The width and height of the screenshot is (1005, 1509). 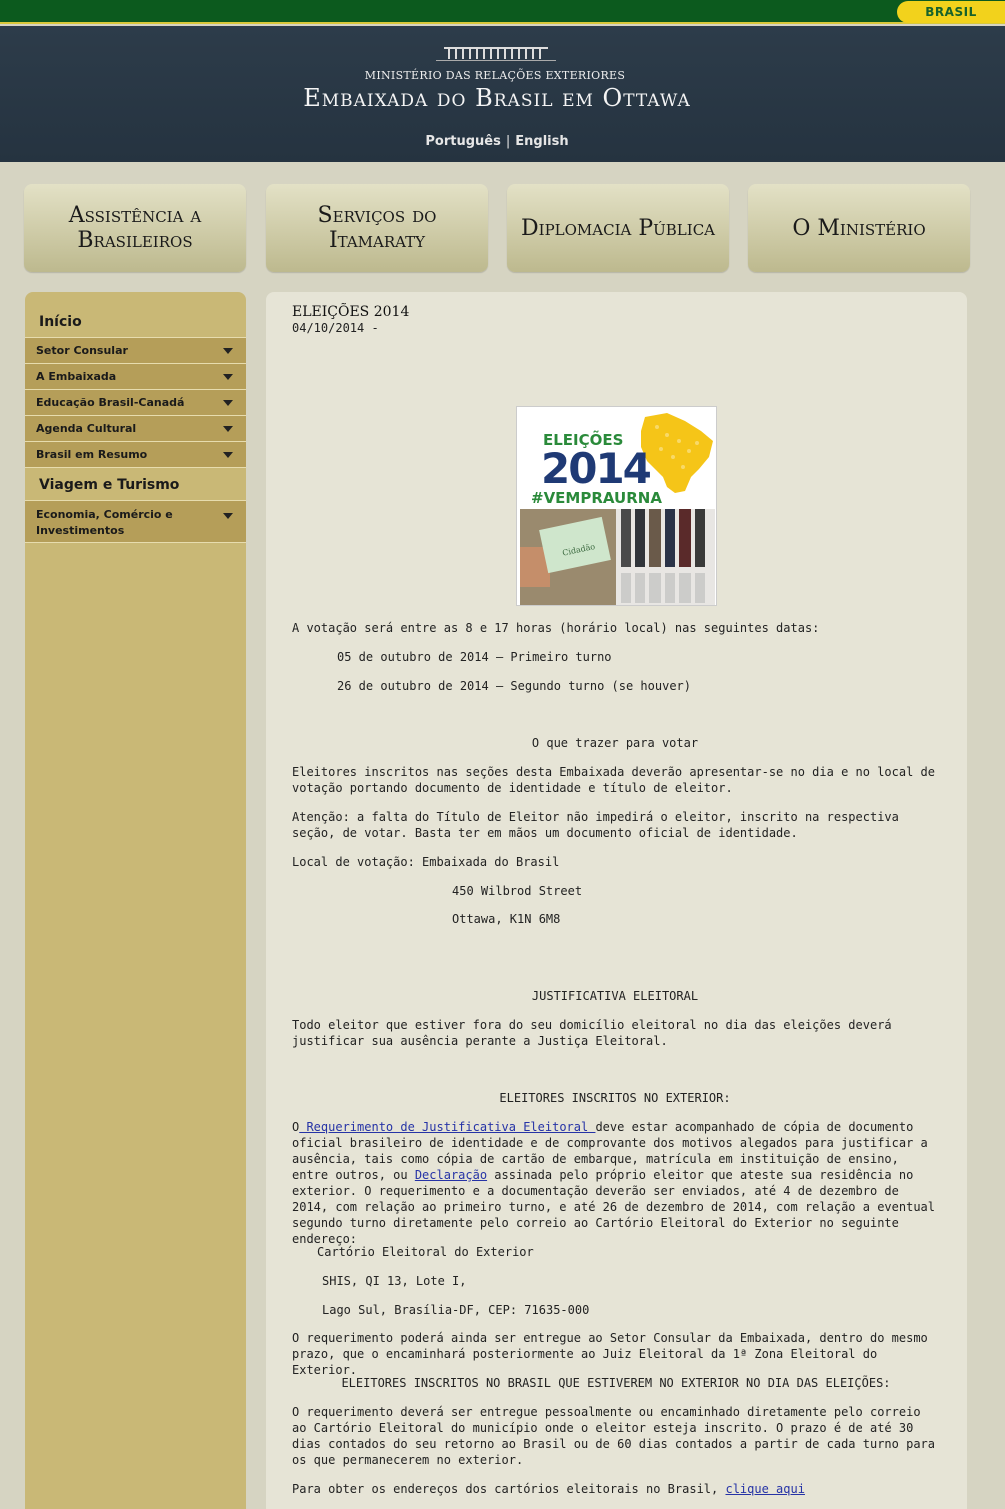 I want to click on sidebar-item-label: Agenda Cultural, so click(x=86, y=428).